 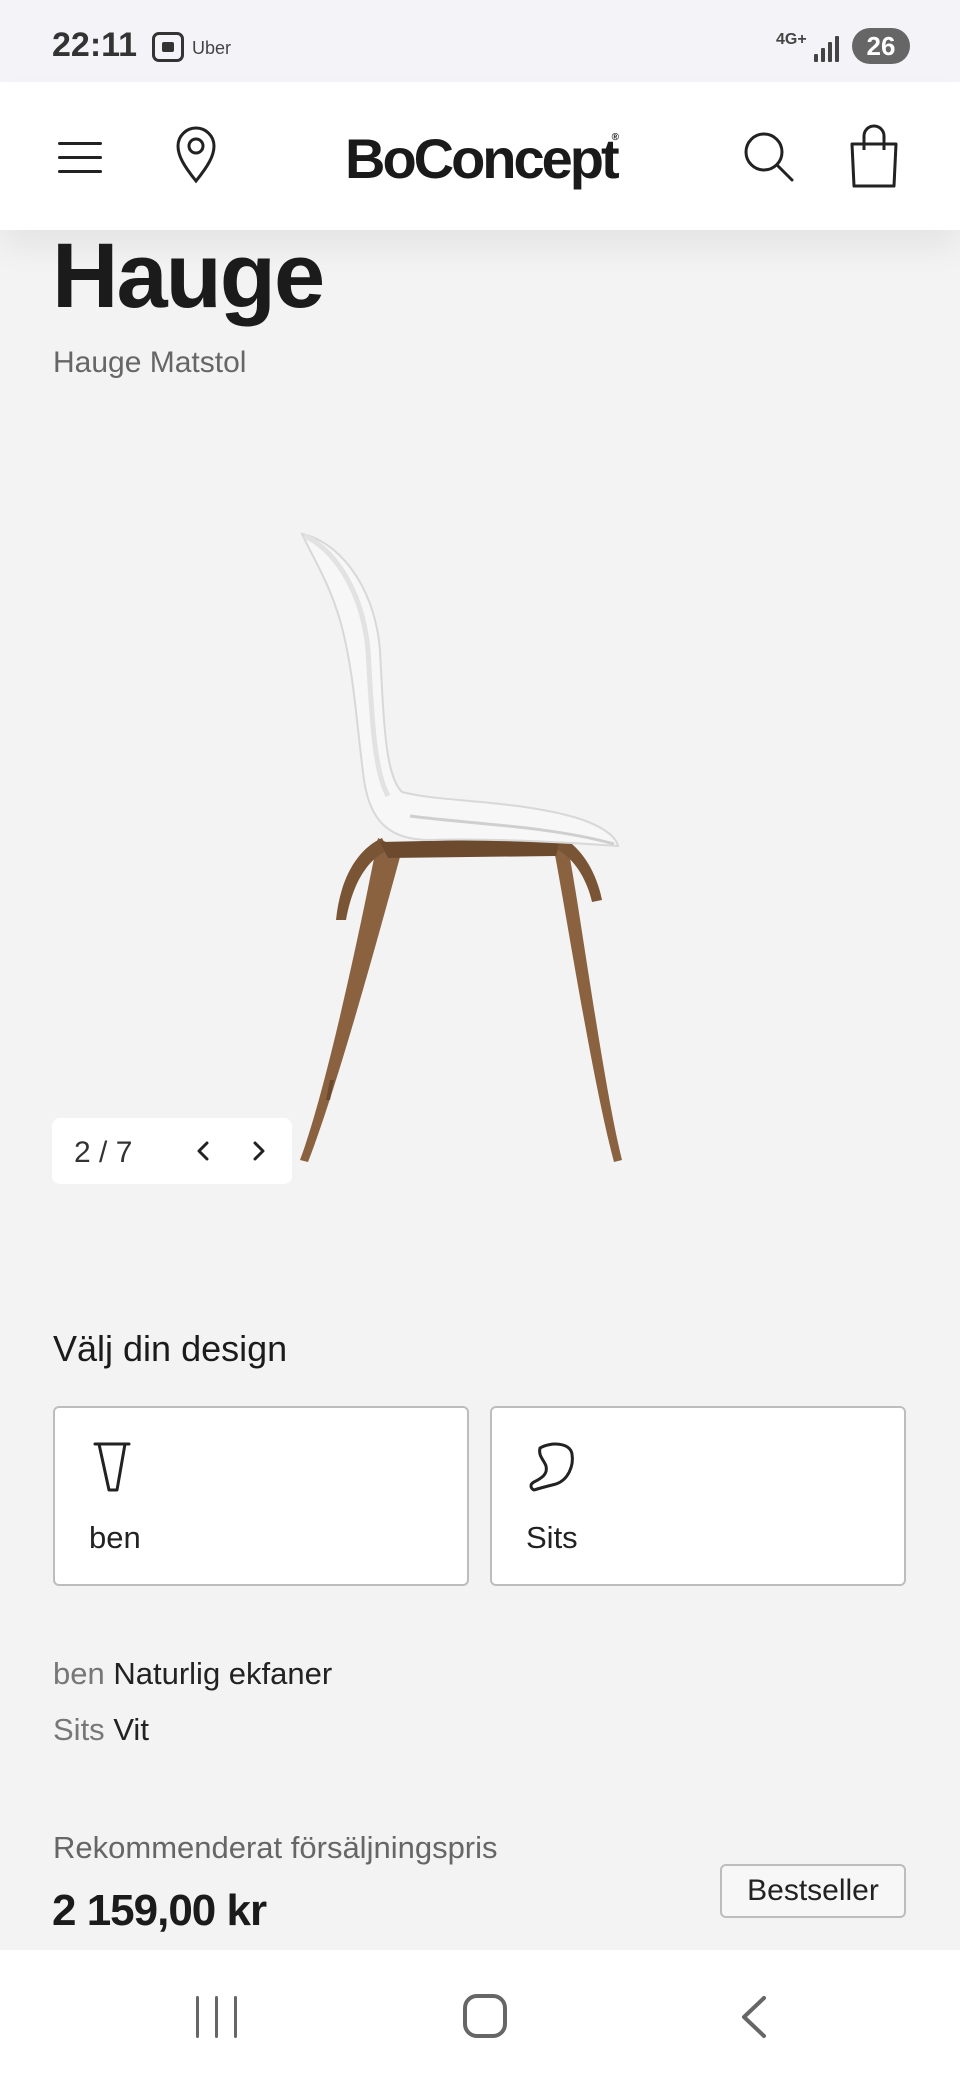 I want to click on price-label: Rekommenderat försäljningspris, so click(x=275, y=1847).